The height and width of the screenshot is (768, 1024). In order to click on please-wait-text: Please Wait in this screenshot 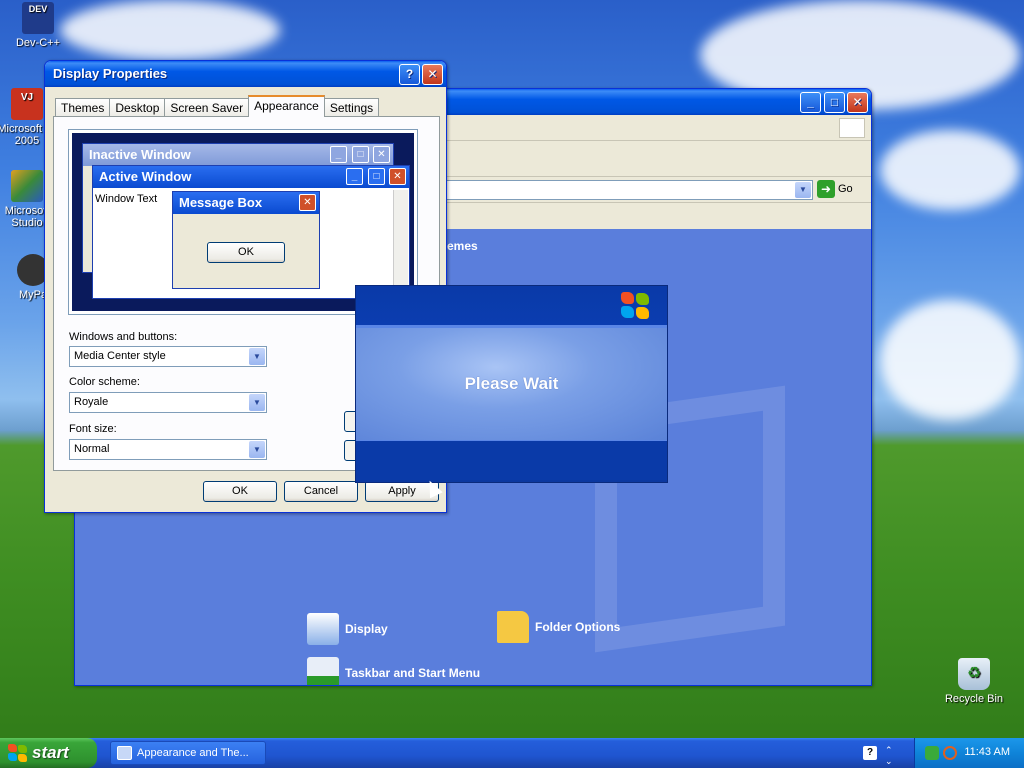, I will do `click(511, 383)`.